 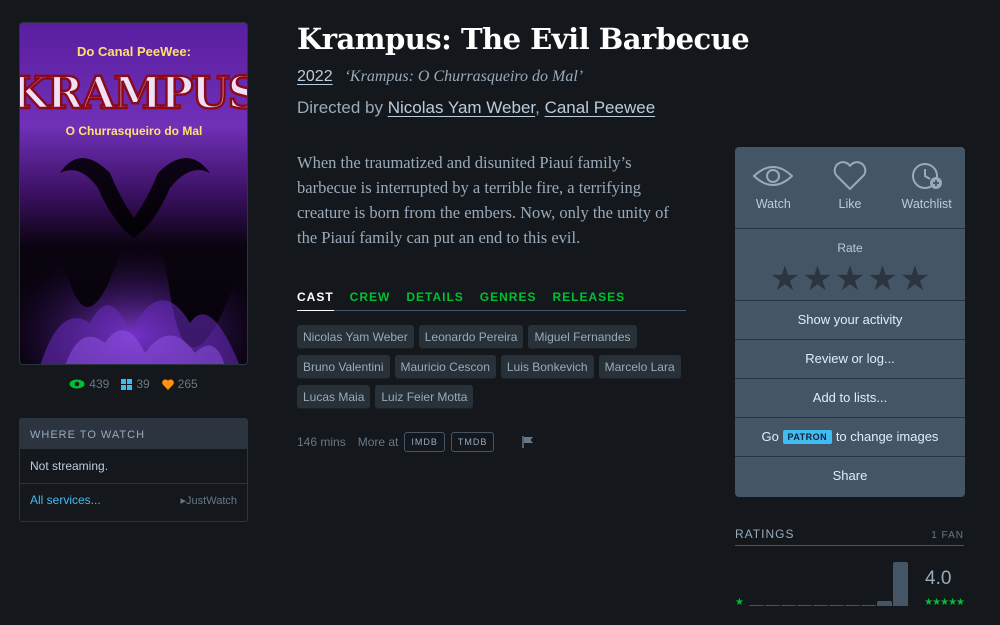 I want to click on rating-stars: ★ ★ ★ ★ ★, so click(x=850, y=279).